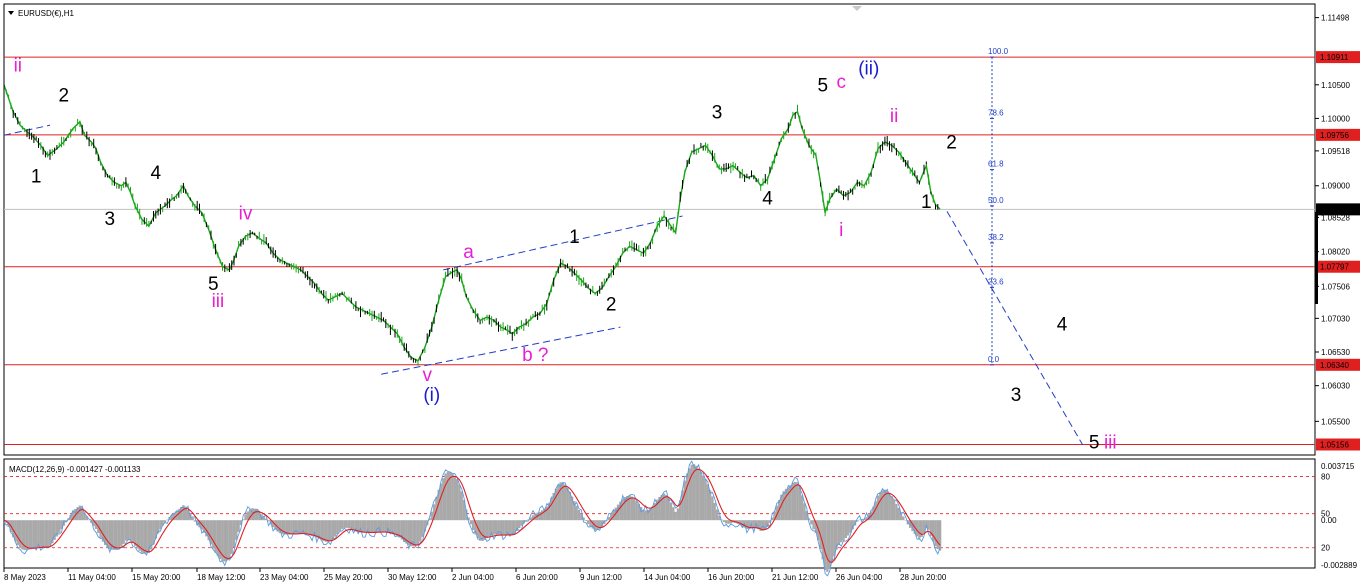  Describe the element at coordinates (348, 577) in the screenshot. I see `time-tick-label: 25 May 20:00` at that location.